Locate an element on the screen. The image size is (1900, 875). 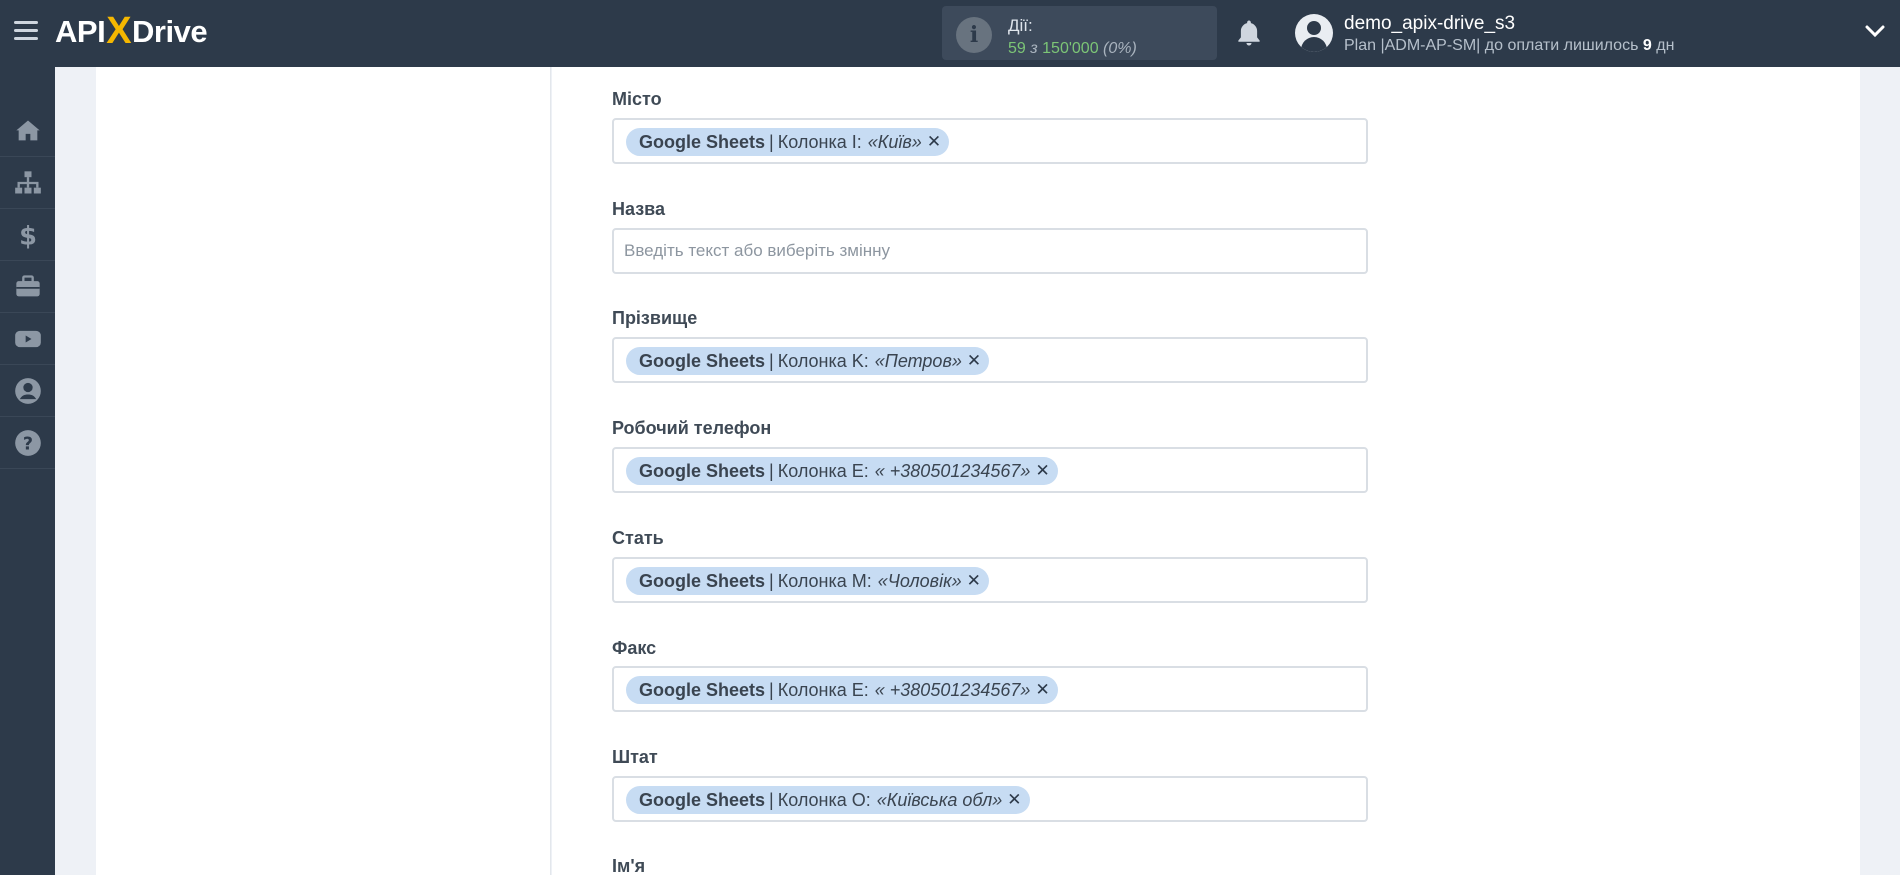
field-label-city: Місто is located at coordinates (637, 99).